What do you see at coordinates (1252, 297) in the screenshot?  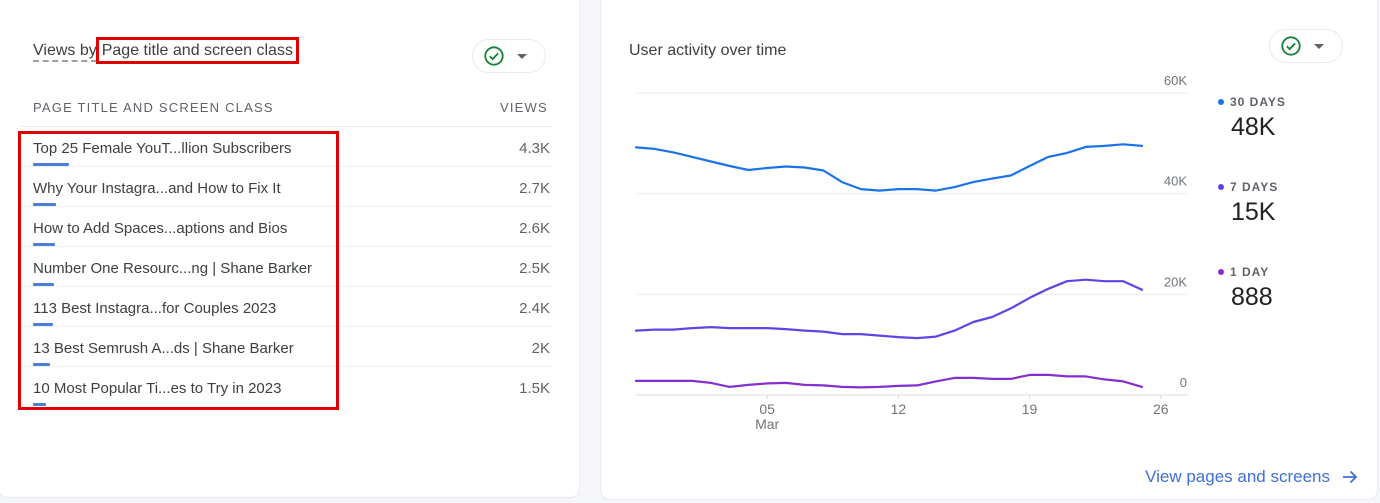 I see `legend-value: 888` at bounding box center [1252, 297].